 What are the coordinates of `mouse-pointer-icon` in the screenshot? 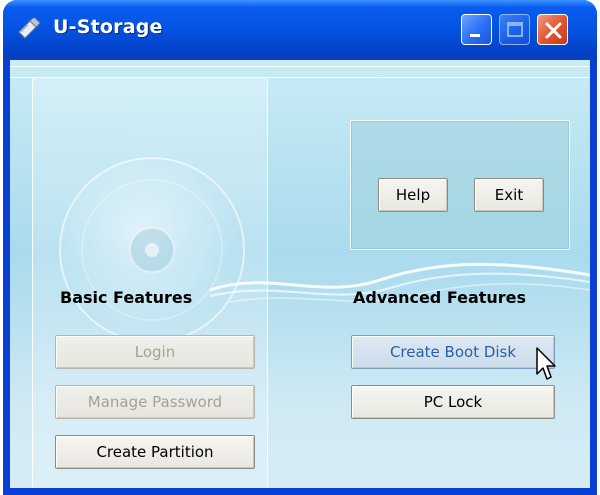 It's located at (546, 363).